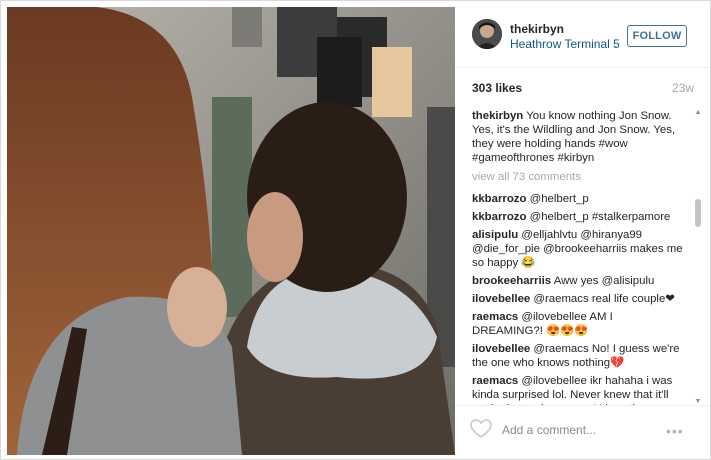 The height and width of the screenshot is (460, 711). Describe the element at coordinates (657, 36) in the screenshot. I see `follow-button: FOLLOW` at that location.